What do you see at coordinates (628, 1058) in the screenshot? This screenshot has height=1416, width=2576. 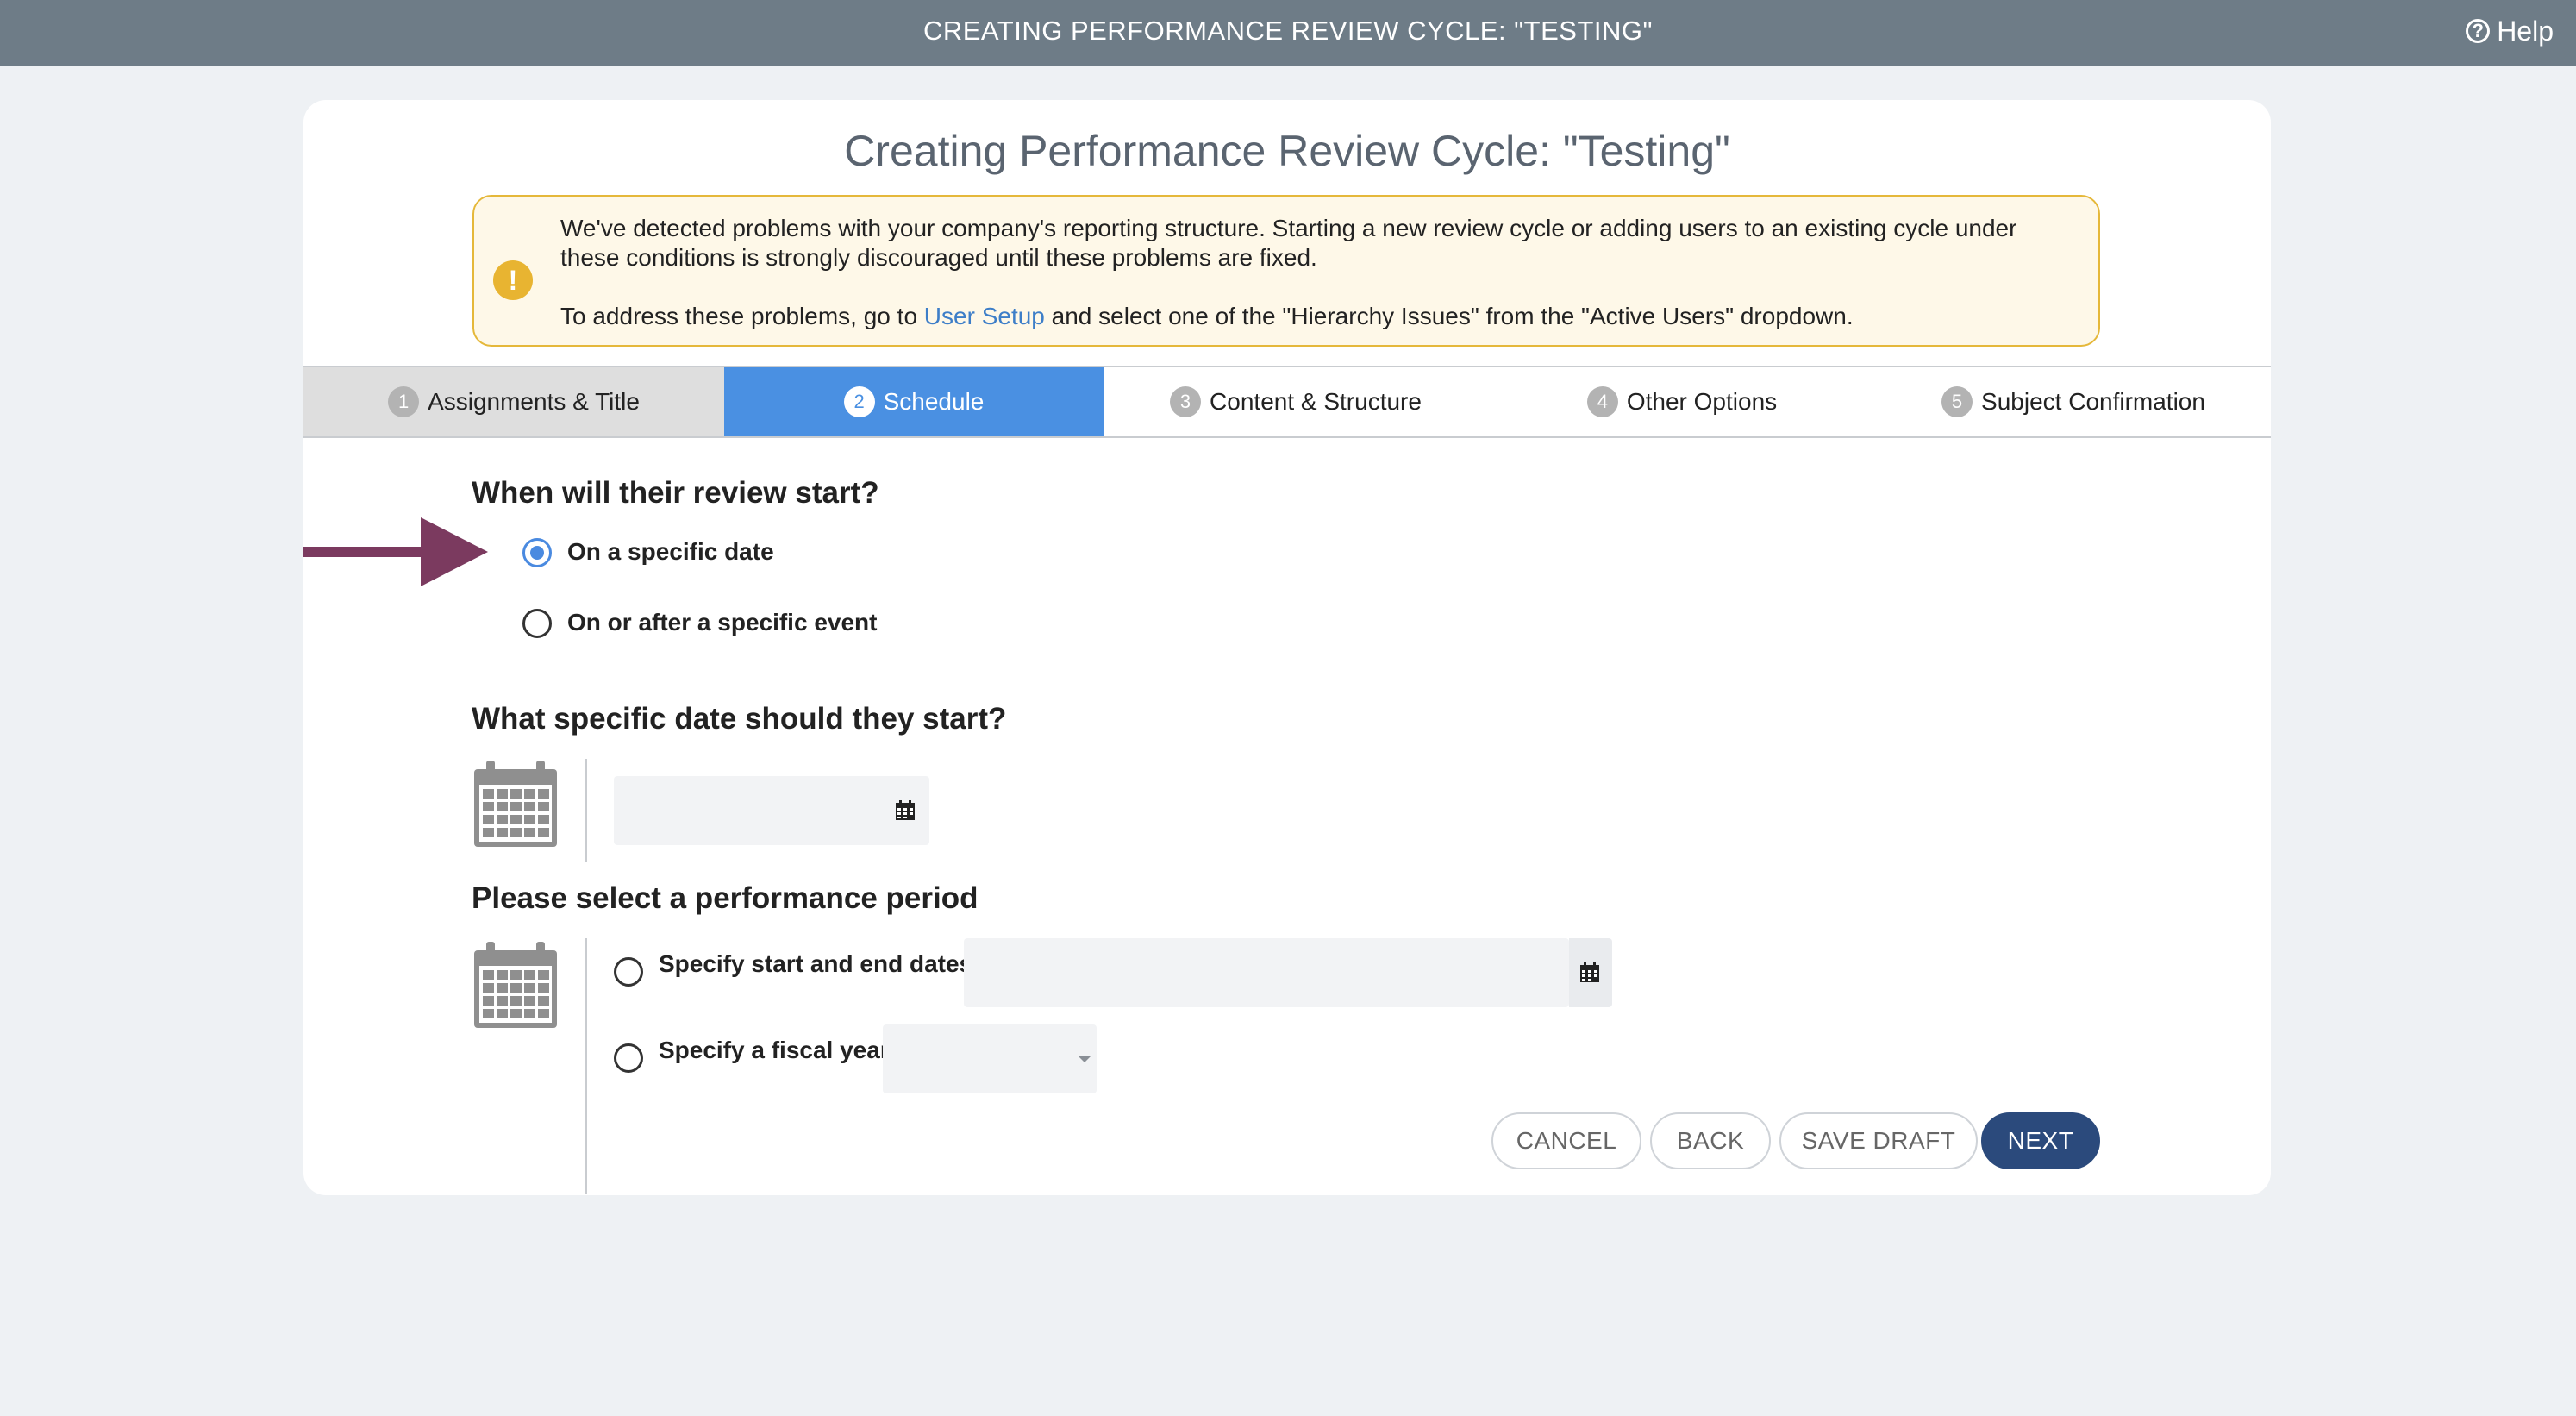 I see `radio-fiscal-year` at bounding box center [628, 1058].